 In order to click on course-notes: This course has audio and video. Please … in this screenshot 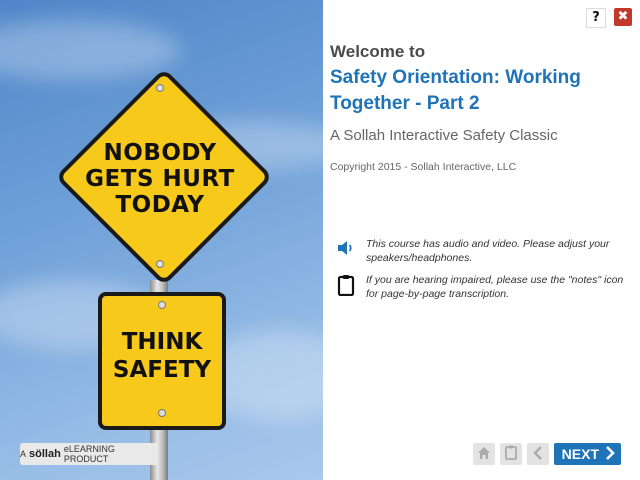, I will do `click(483, 273)`.